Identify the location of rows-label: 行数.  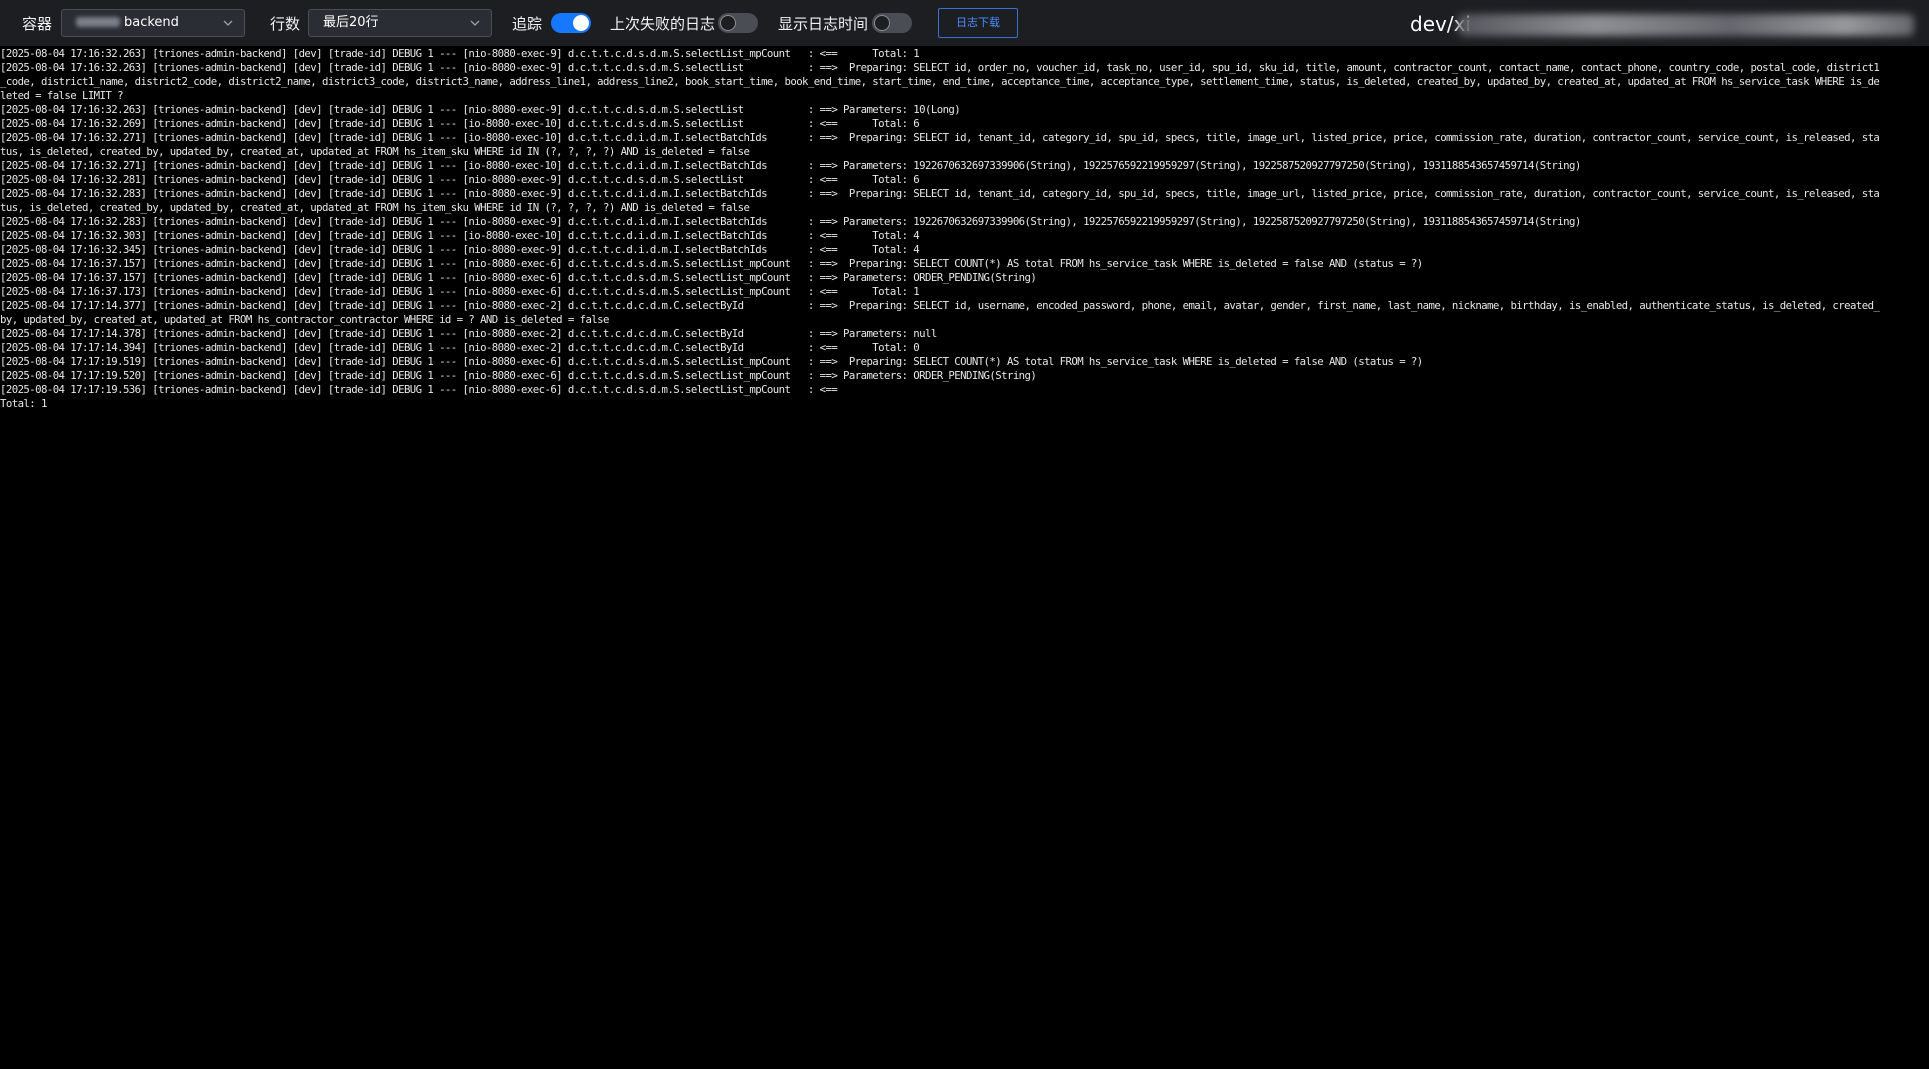
(285, 24).